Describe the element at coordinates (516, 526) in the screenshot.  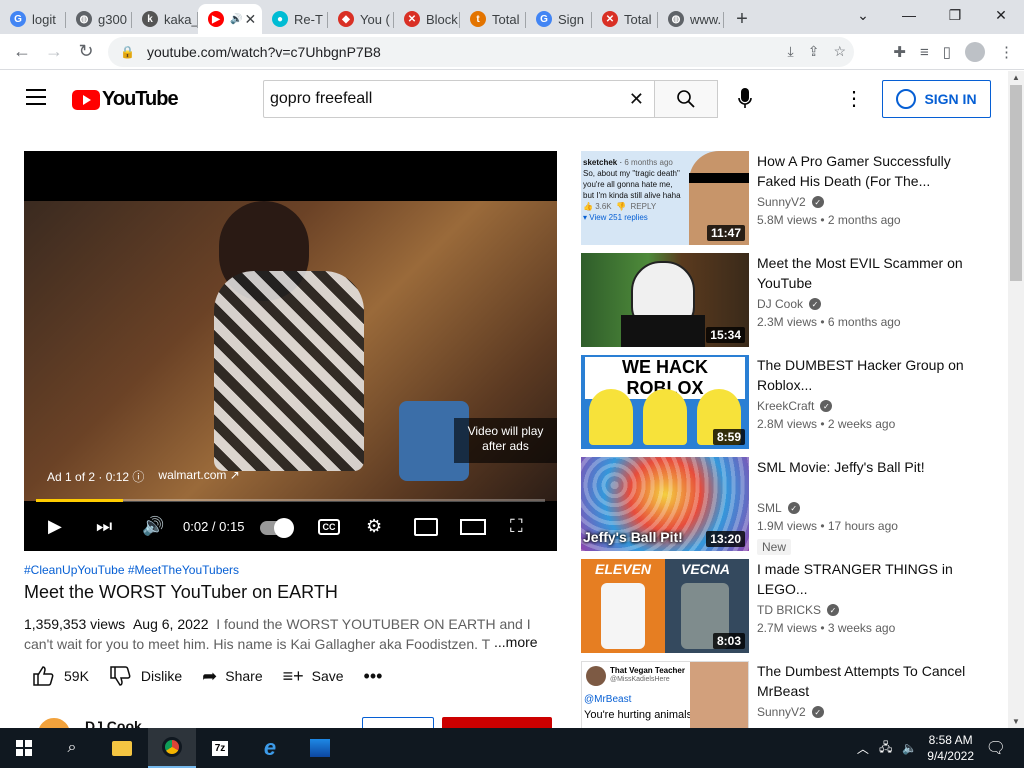
I see `fullscreen-icon: ⛶` at that location.